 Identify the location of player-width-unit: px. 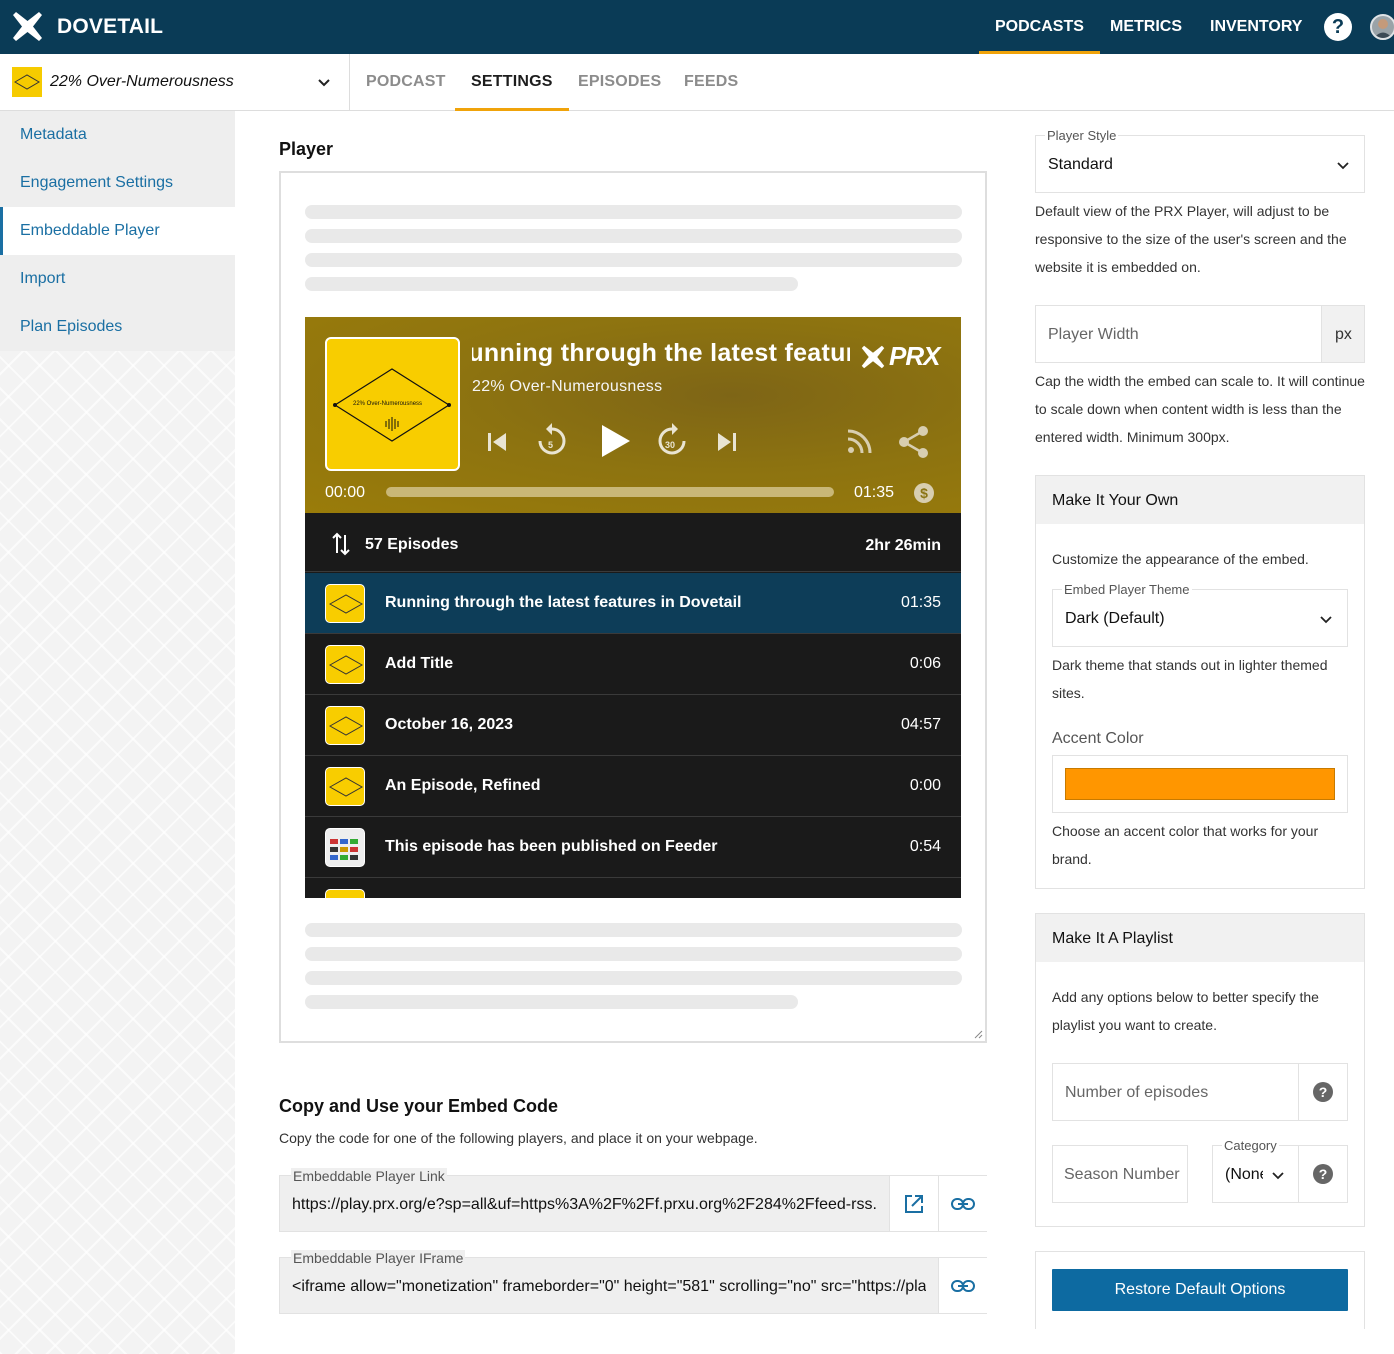
(1343, 334).